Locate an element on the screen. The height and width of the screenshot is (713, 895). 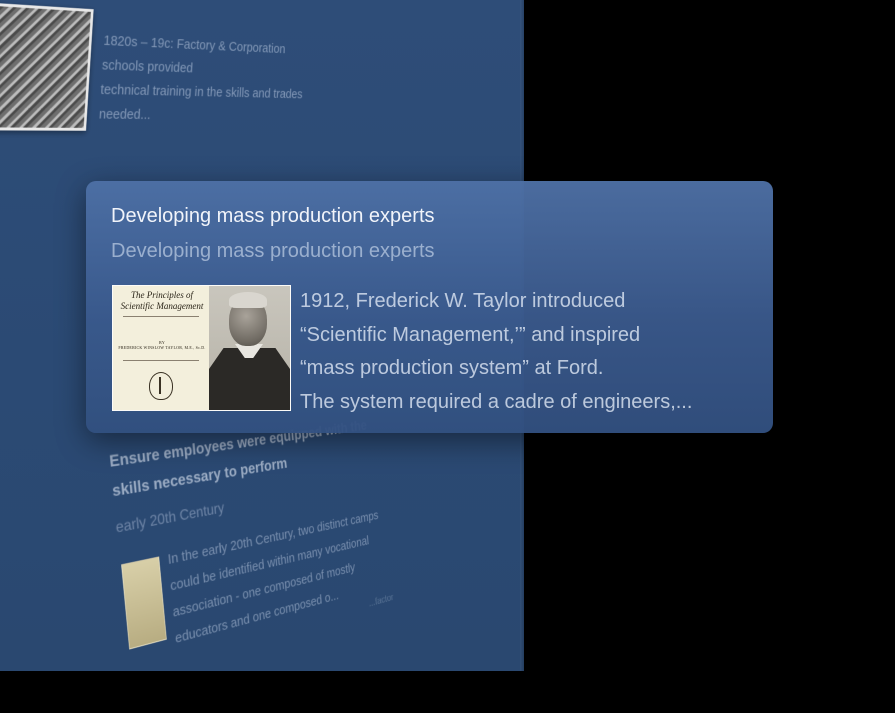
book-emblem-icon is located at coordinates (161, 386).